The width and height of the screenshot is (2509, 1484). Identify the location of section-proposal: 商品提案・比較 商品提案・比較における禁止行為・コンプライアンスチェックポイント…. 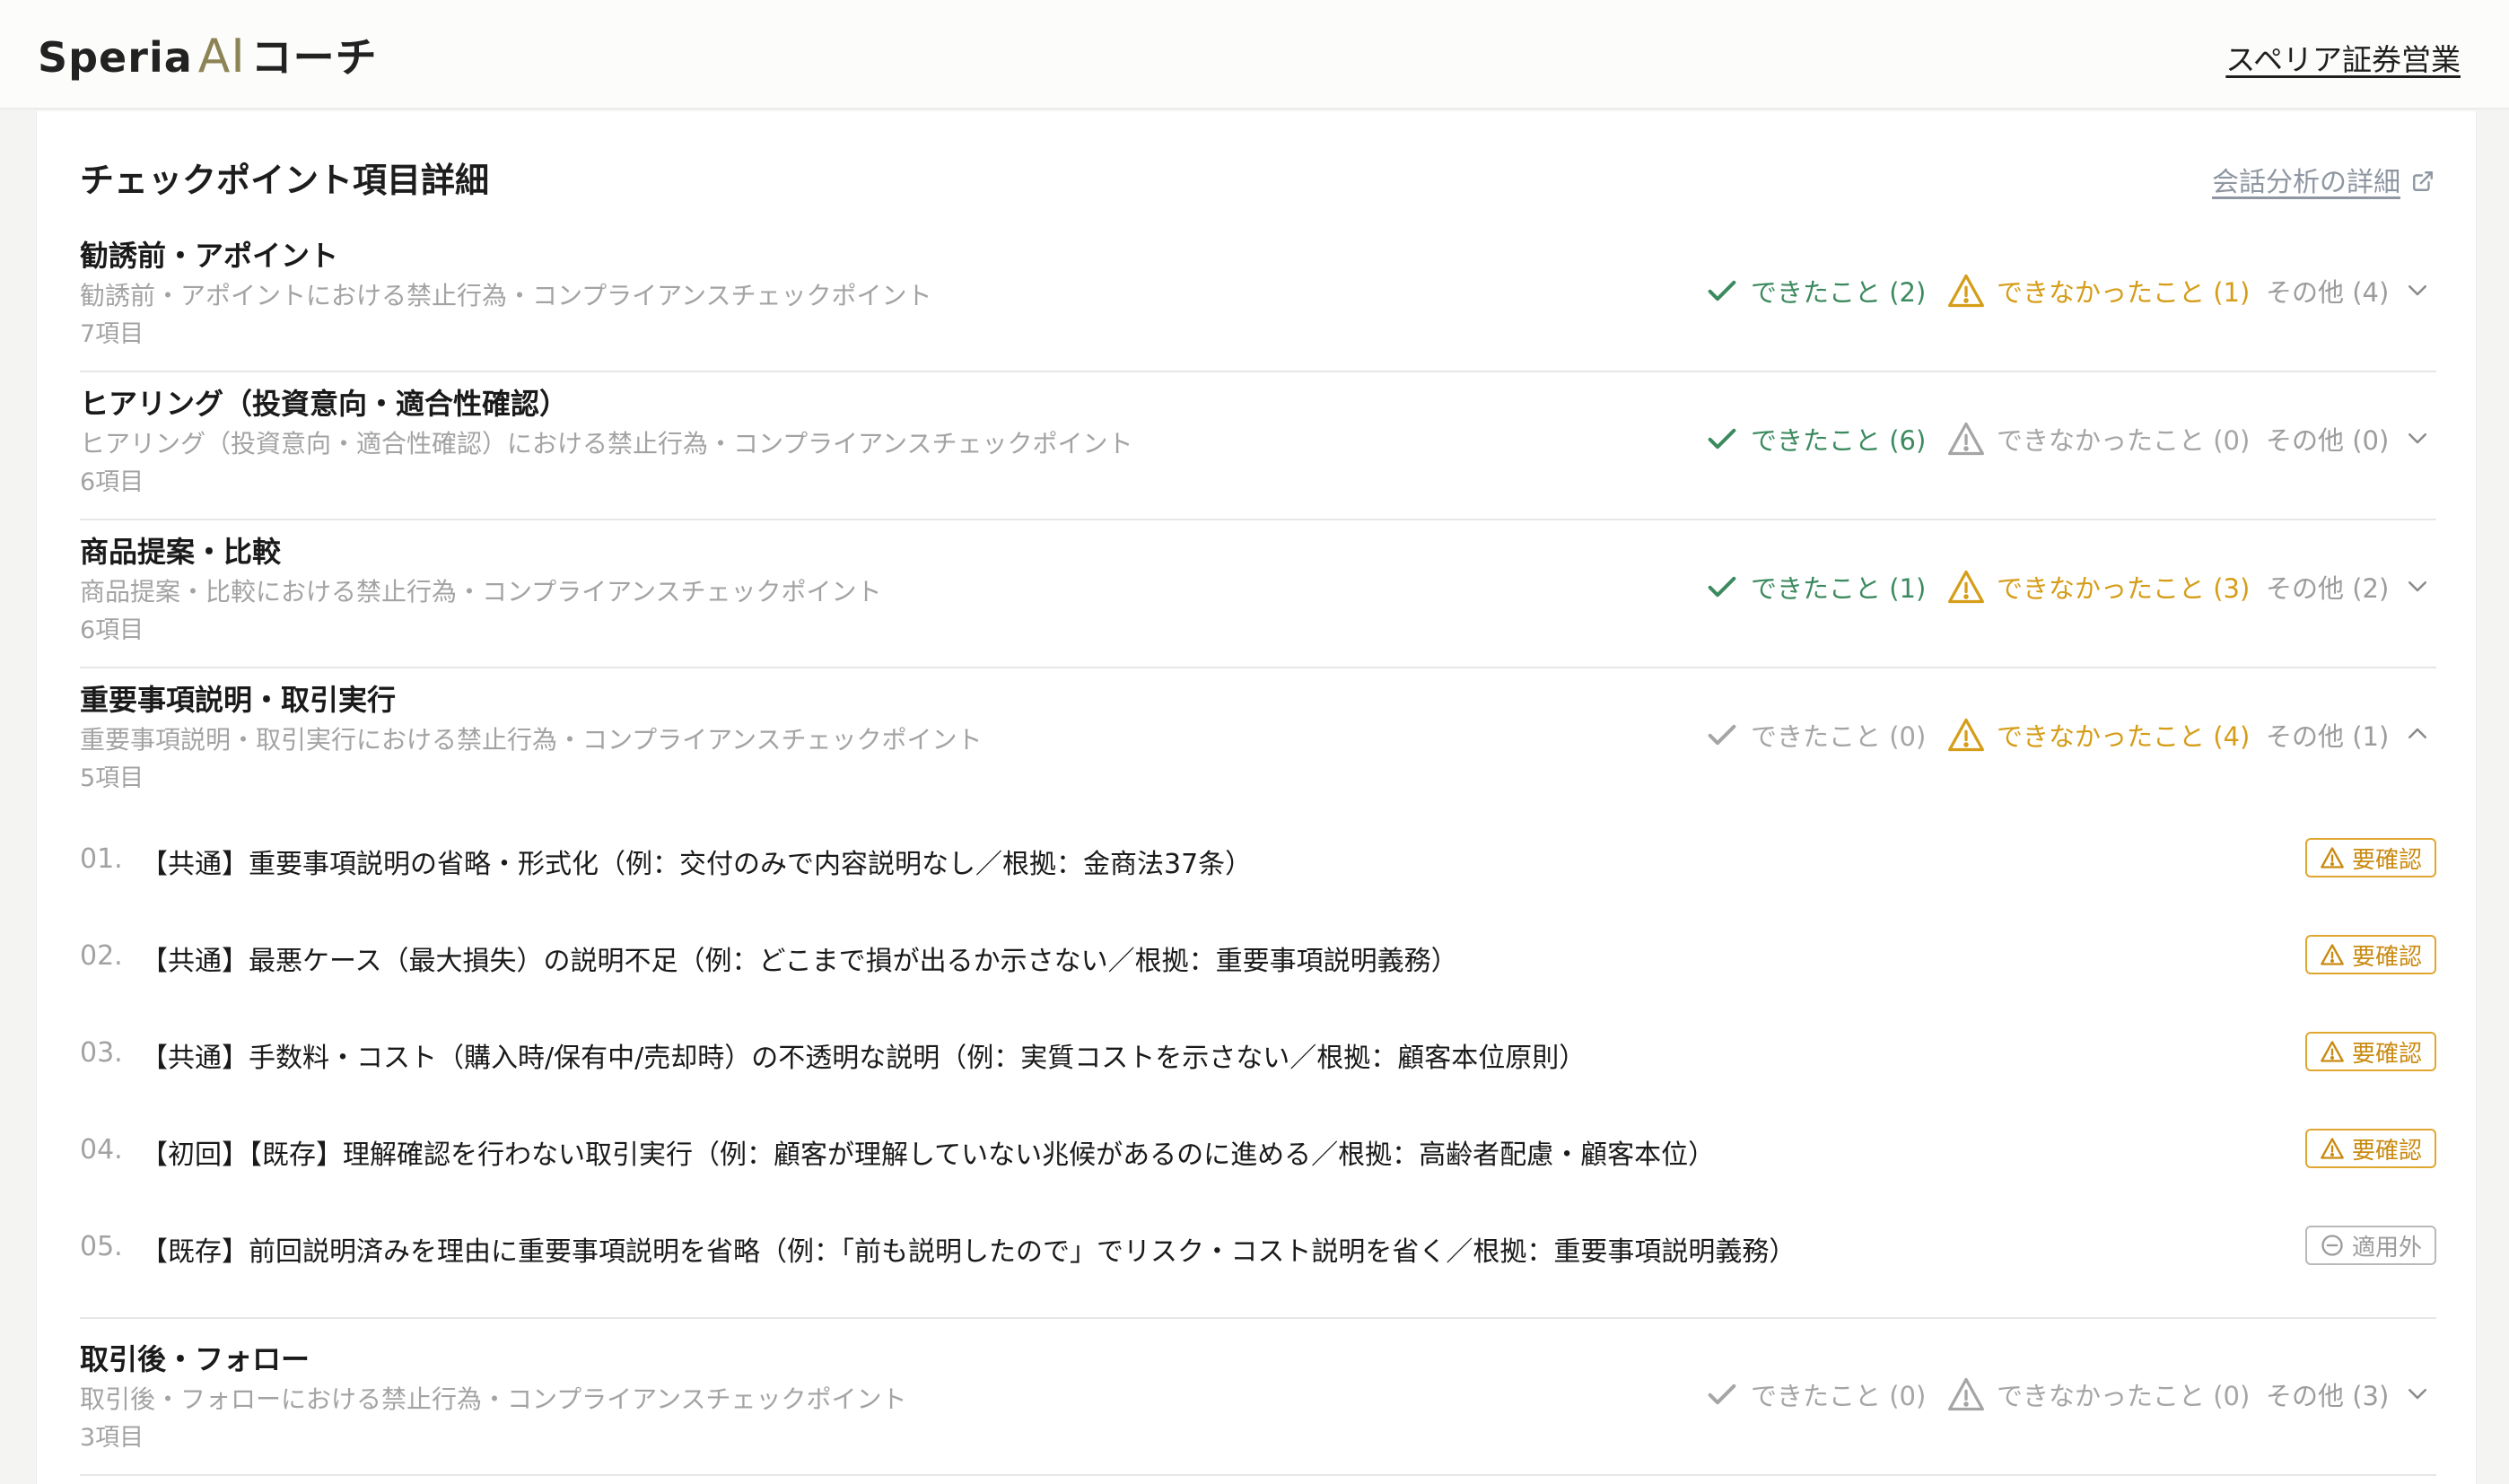
(1258, 594).